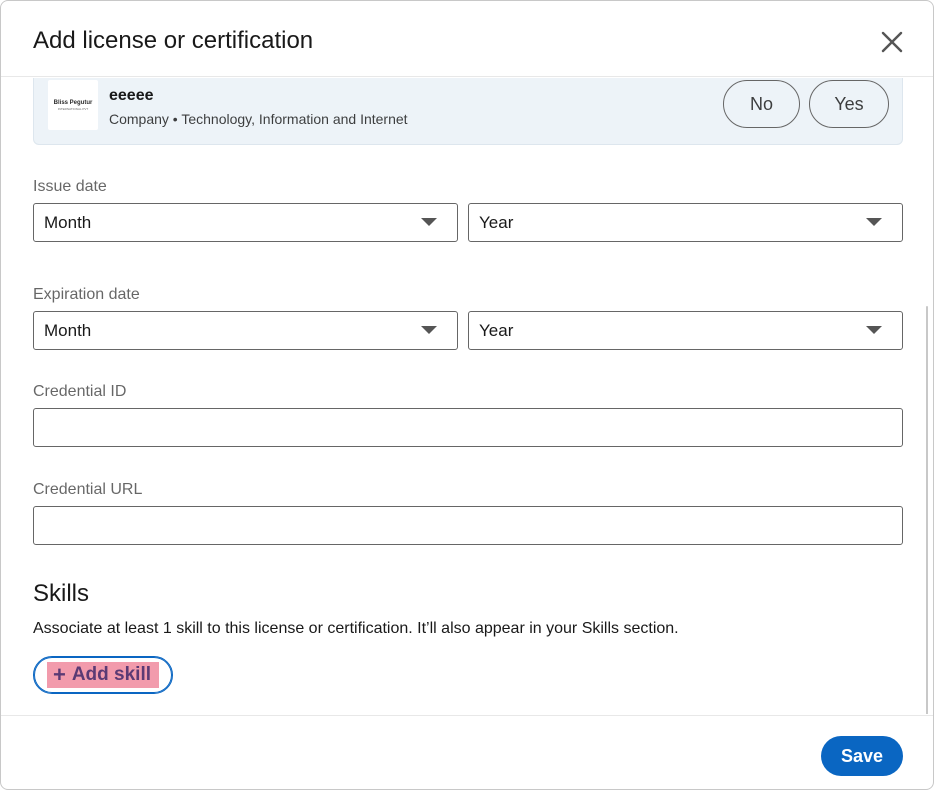 The image size is (936, 790). What do you see at coordinates (496, 222) in the screenshot?
I see `issue-year-value: Year` at bounding box center [496, 222].